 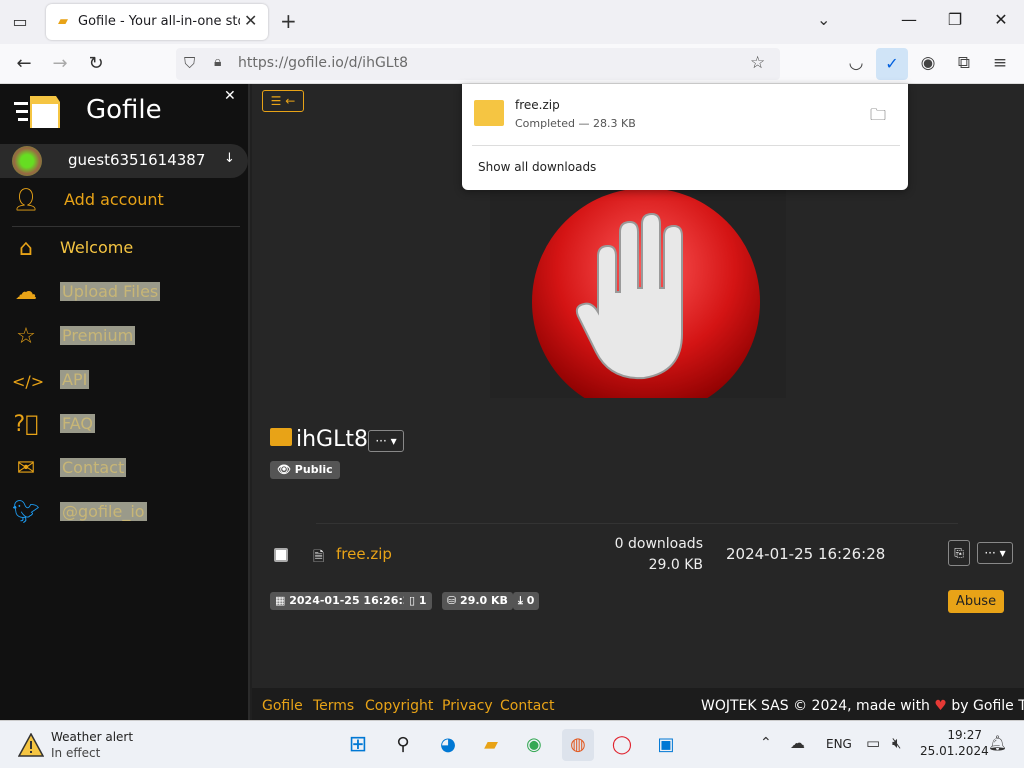 What do you see at coordinates (26, 200) in the screenshot?
I see `add-user-icon: 👤︎` at bounding box center [26, 200].